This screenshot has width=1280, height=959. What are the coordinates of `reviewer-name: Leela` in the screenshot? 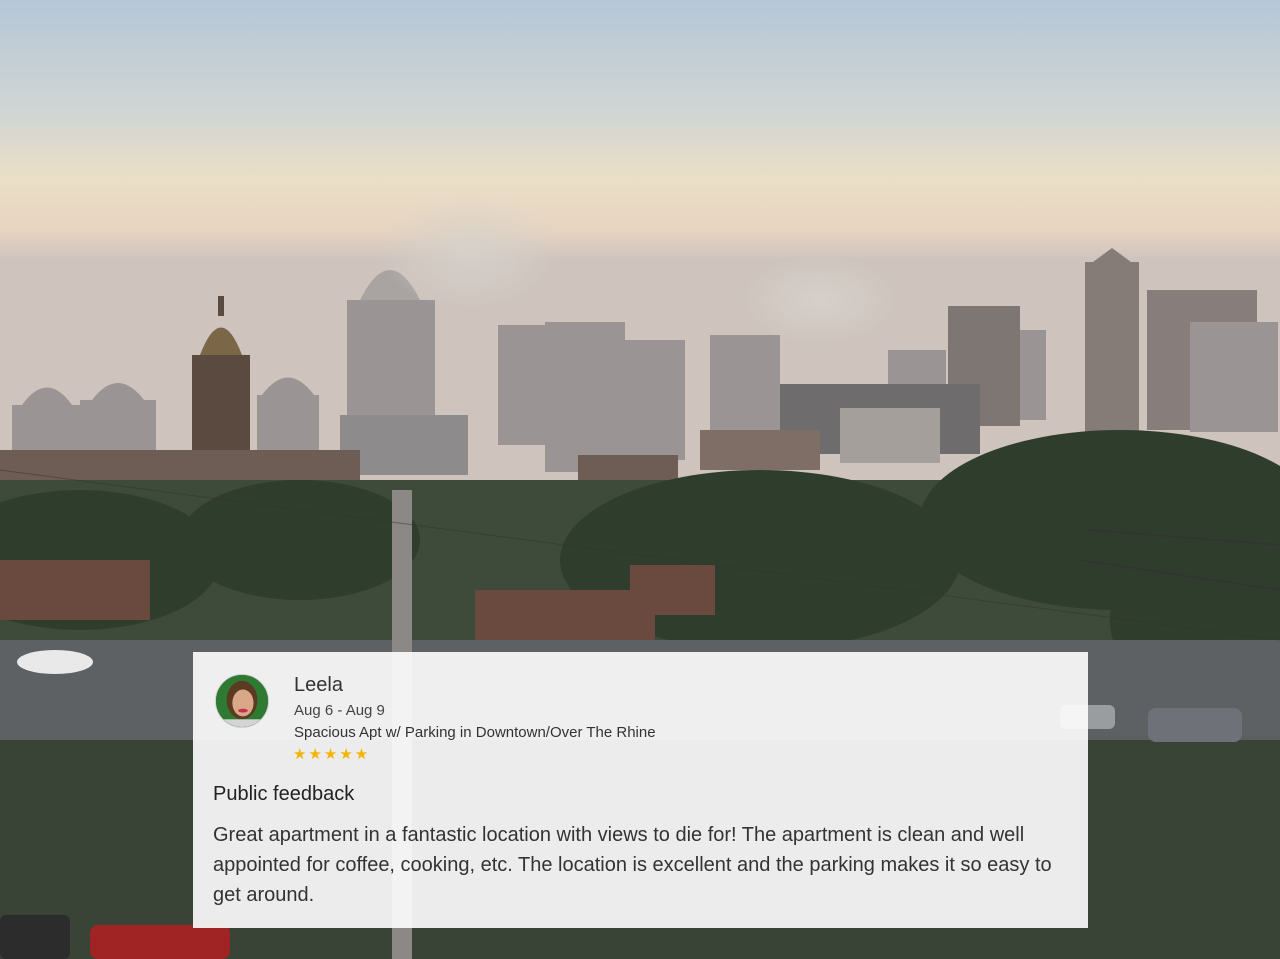 It's located at (318, 685).